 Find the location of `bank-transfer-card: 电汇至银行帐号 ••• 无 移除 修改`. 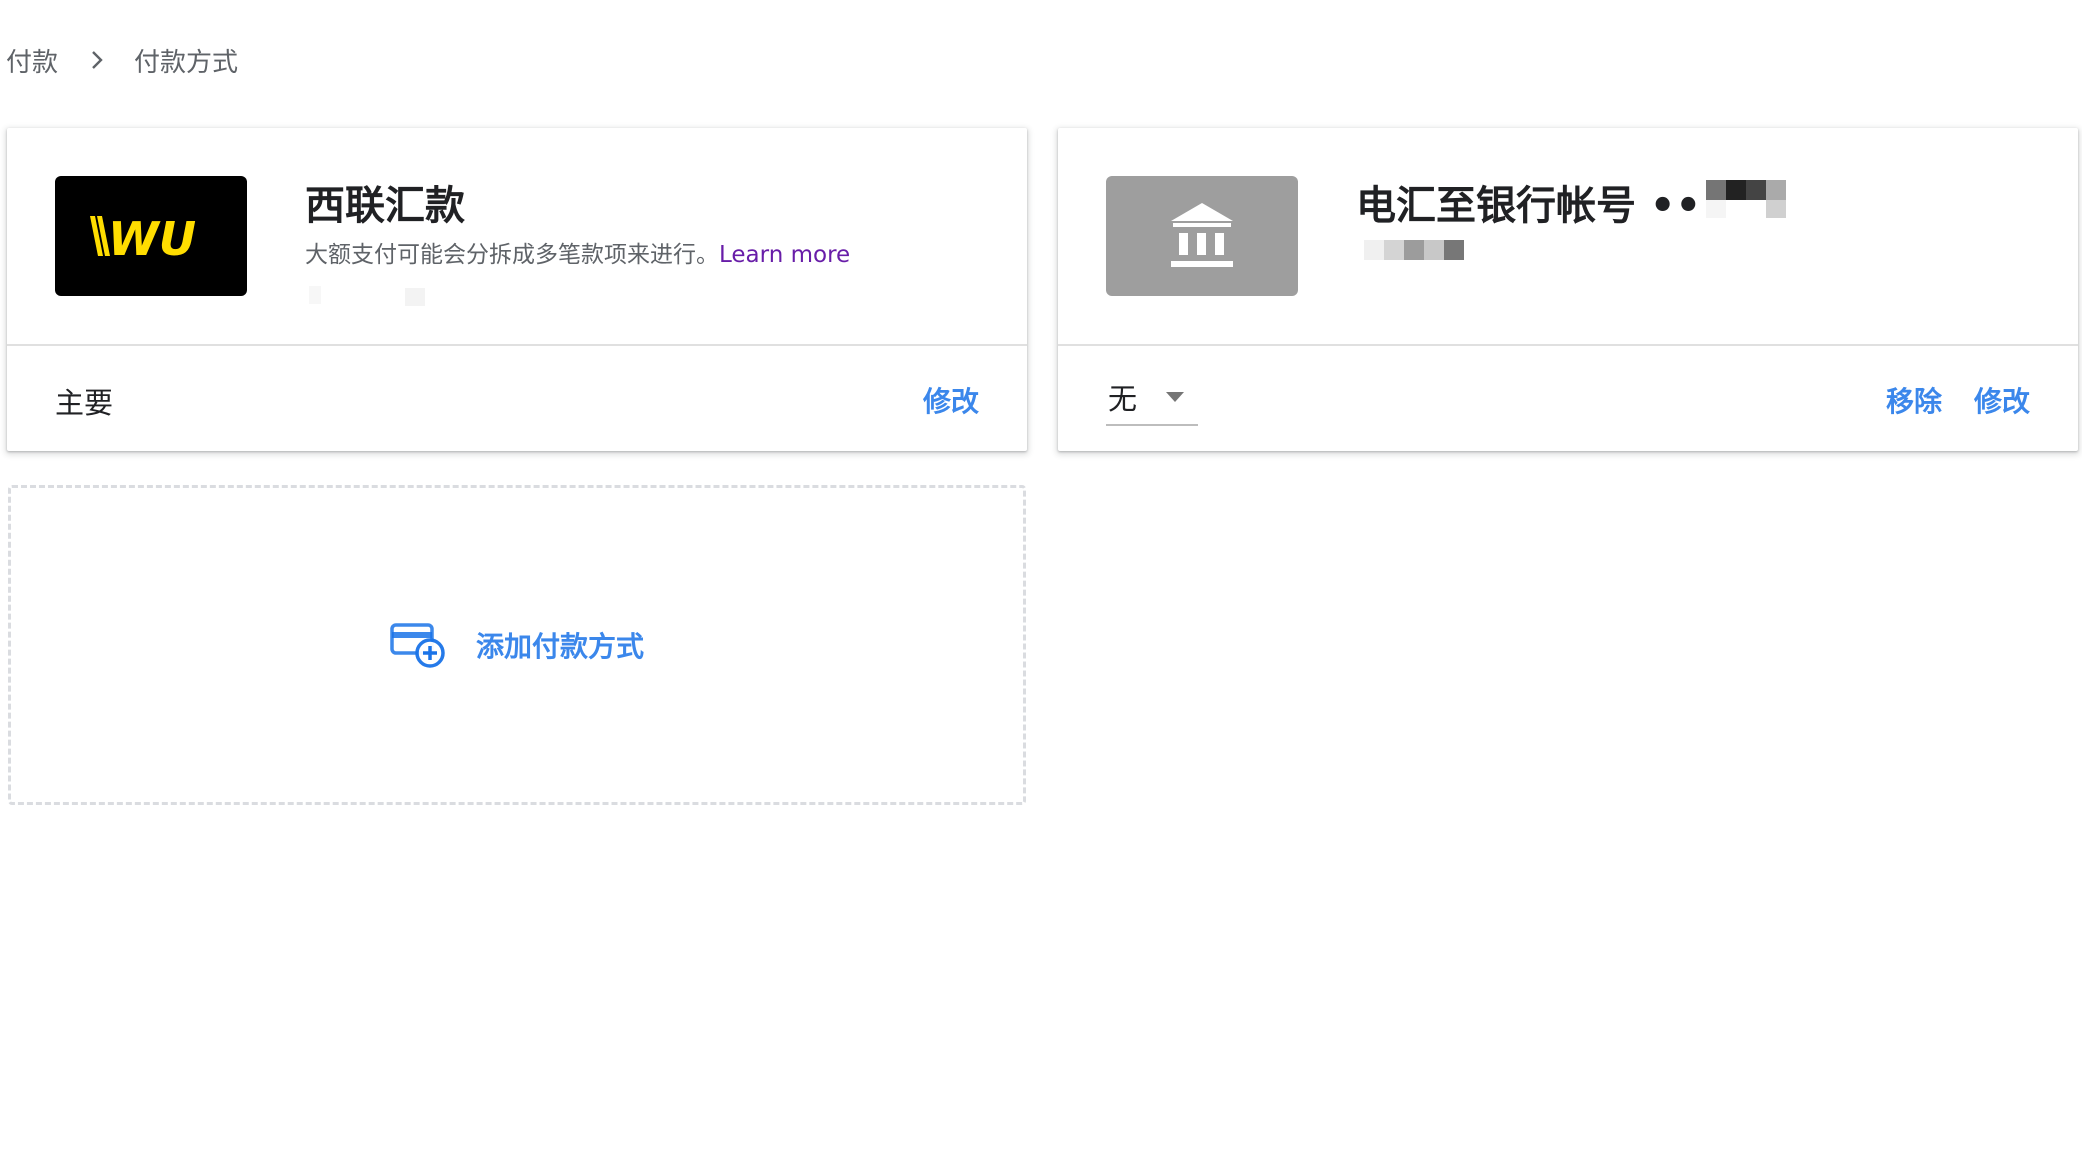

bank-transfer-card: 电汇至银行帐号 ••• 无 移除 修改 is located at coordinates (1568, 289).